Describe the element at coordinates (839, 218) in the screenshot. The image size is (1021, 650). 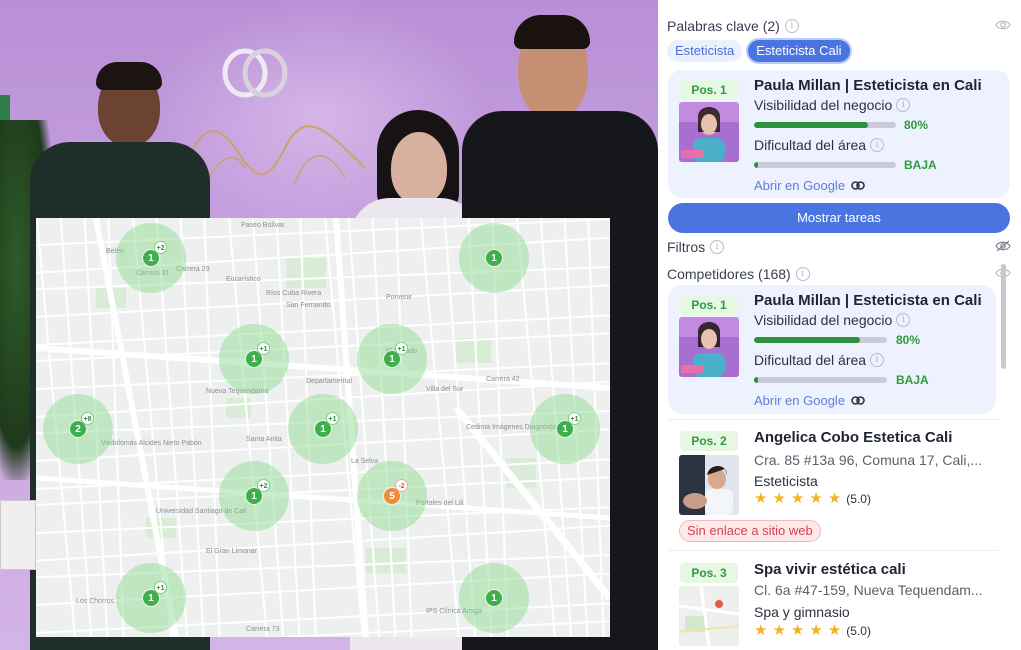
I see `show-tasks-button: Mostrar tareas` at that location.